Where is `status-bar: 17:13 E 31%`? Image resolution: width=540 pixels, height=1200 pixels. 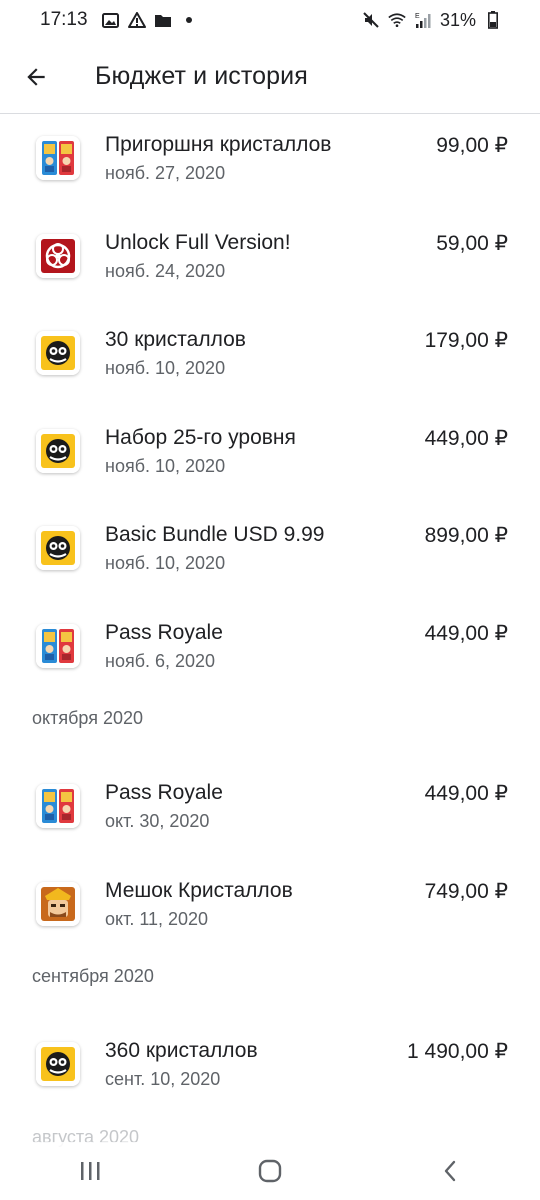
status-bar: 17:13 E 31% is located at coordinates (270, 20).